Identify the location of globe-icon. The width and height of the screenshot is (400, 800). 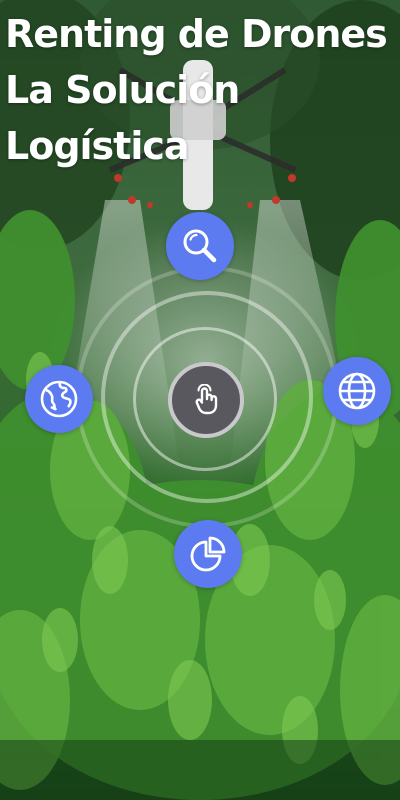
(357, 391).